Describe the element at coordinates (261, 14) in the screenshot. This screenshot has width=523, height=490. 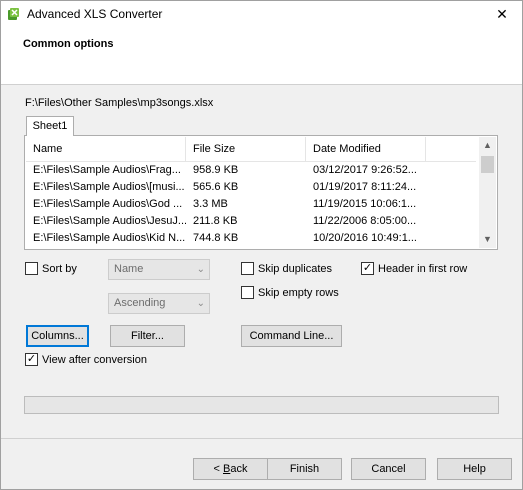
I see `title-bar: Advanced XLS Converter ✕` at that location.